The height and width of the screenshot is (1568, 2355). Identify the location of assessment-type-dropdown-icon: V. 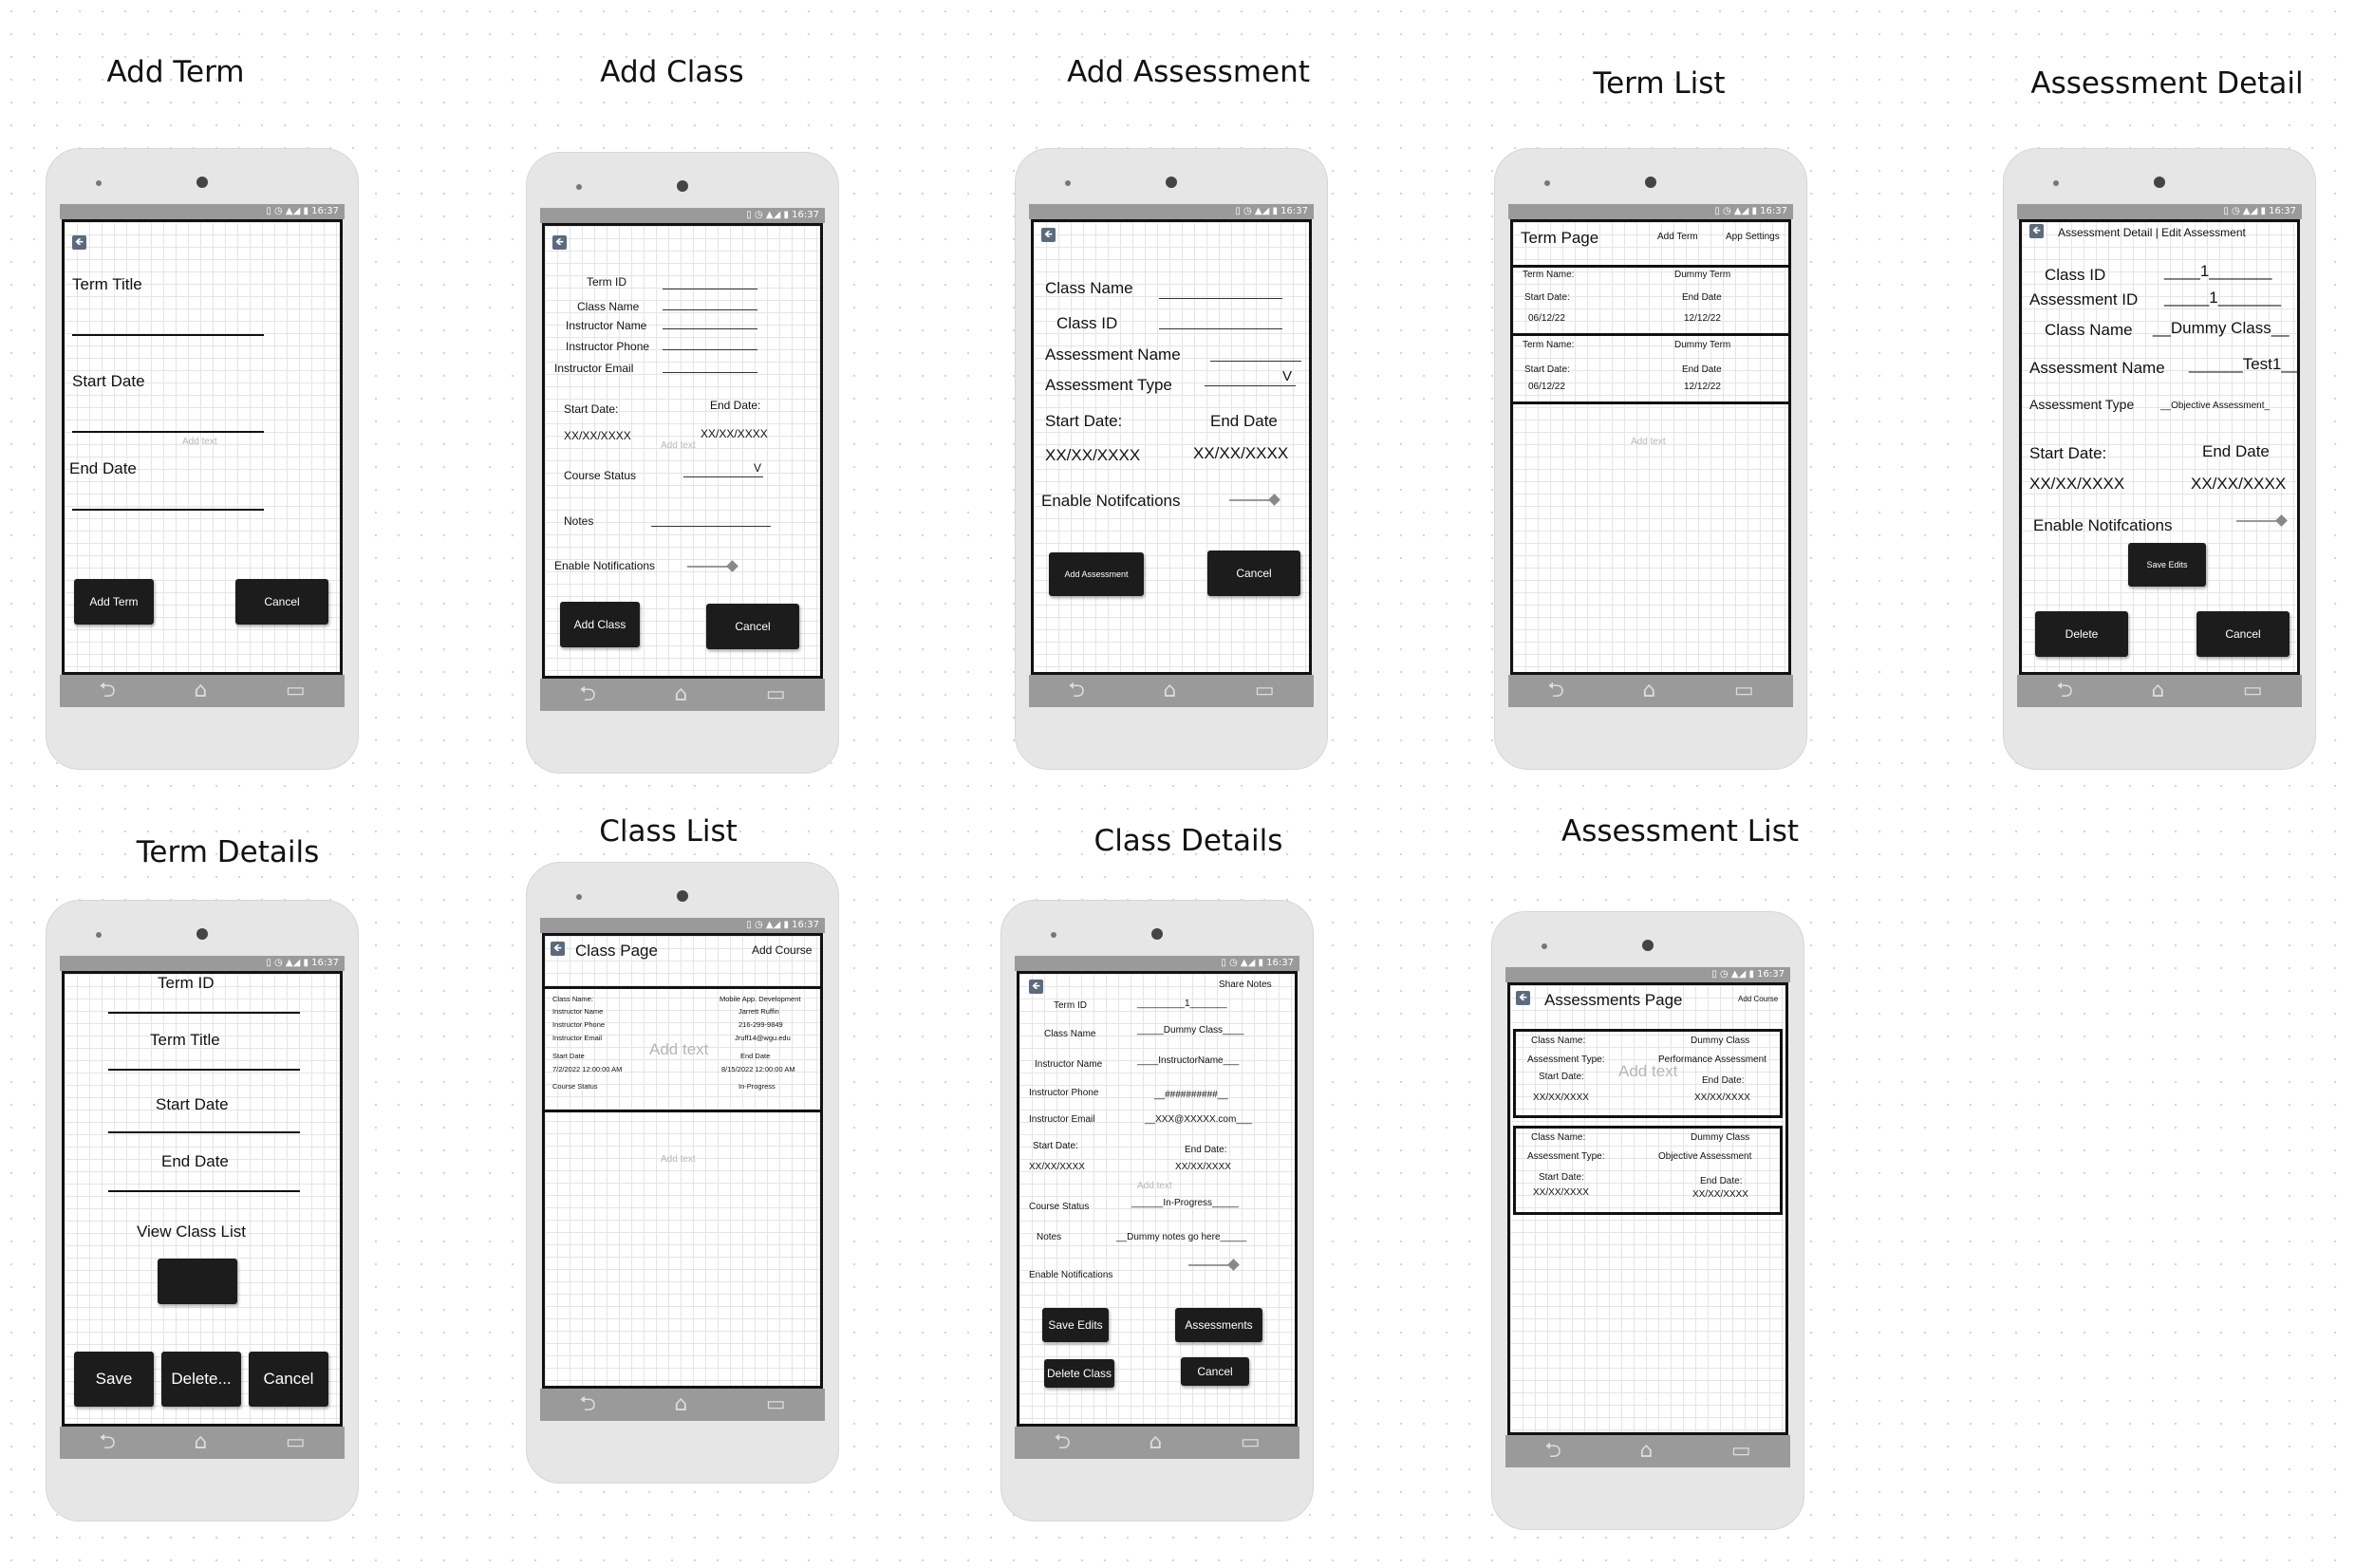
(1287, 376).